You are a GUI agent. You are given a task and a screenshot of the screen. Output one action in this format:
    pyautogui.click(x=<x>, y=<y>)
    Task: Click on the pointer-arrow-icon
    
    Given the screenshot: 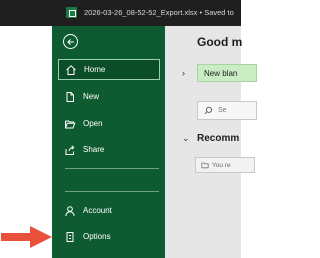 What is the action you would take?
    pyautogui.click(x=26, y=237)
    